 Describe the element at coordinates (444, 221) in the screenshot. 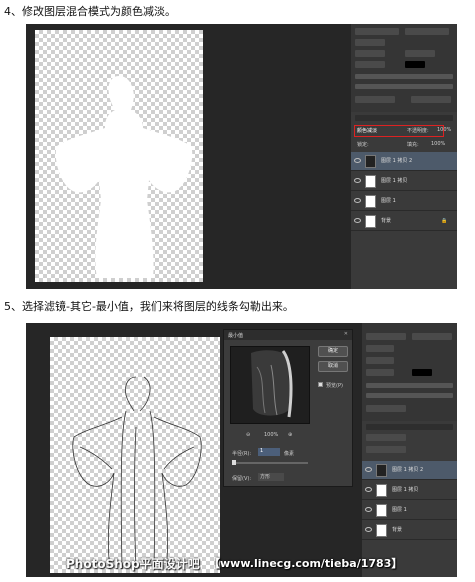

I see `lock-icon: 🔒` at that location.